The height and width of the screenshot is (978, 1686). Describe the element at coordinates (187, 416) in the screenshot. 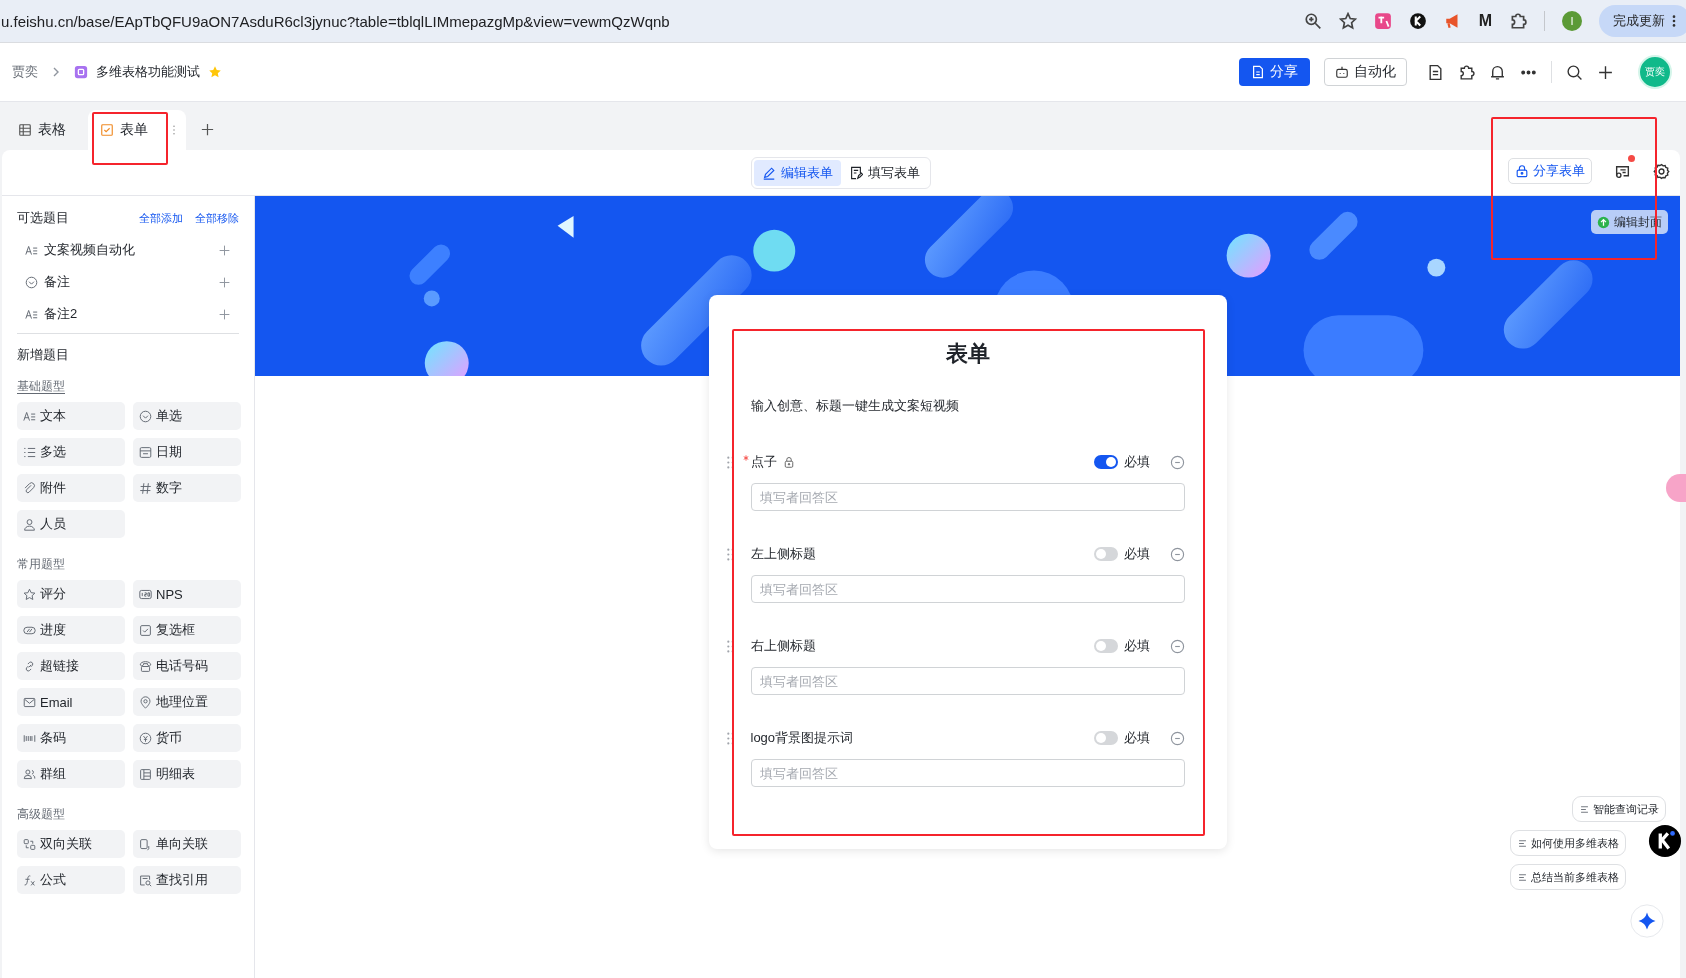

I see `field-type-button: 单选` at that location.